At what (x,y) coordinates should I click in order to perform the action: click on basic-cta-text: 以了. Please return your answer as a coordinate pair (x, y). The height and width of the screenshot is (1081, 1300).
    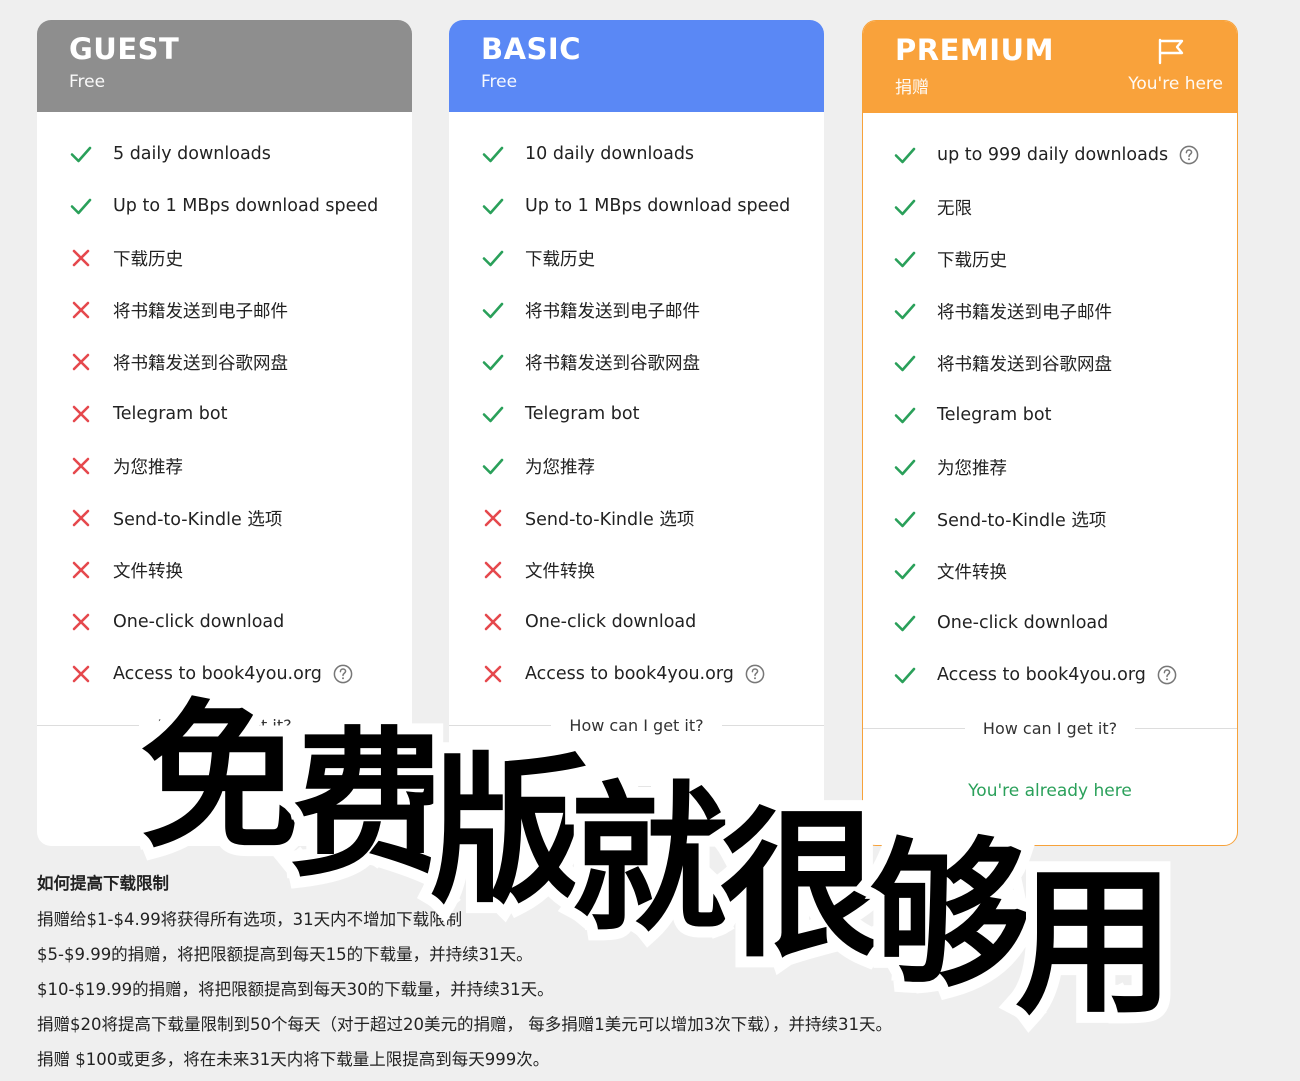
    Looking at the image, I should click on (636, 795).